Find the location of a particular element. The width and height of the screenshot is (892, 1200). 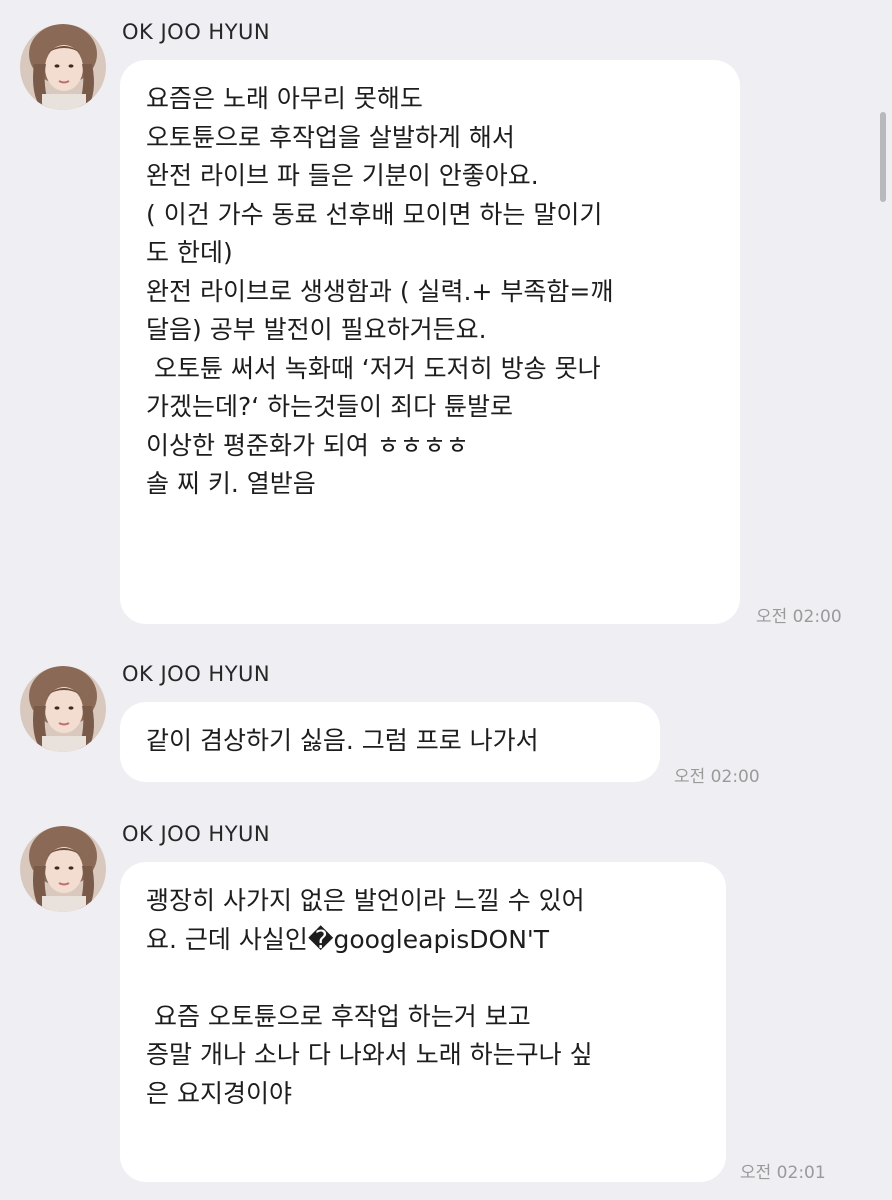

message-bubble: 같이 겸상하기 싫음. 그럼 프로 나가서 is located at coordinates (390, 742).